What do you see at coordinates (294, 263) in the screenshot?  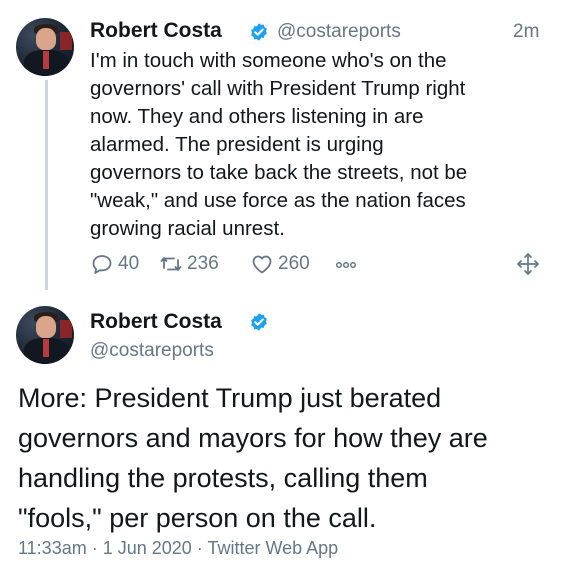 I see `like-count: 260` at bounding box center [294, 263].